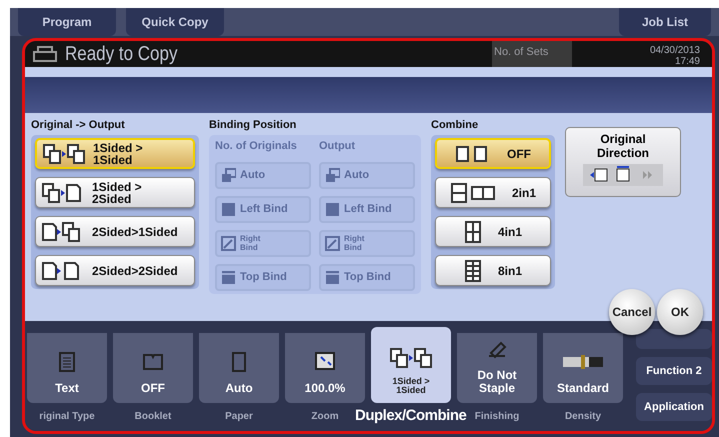 The height and width of the screenshot is (437, 719). Describe the element at coordinates (493, 270) in the screenshot. I see `combine-button: 8in1` at that location.